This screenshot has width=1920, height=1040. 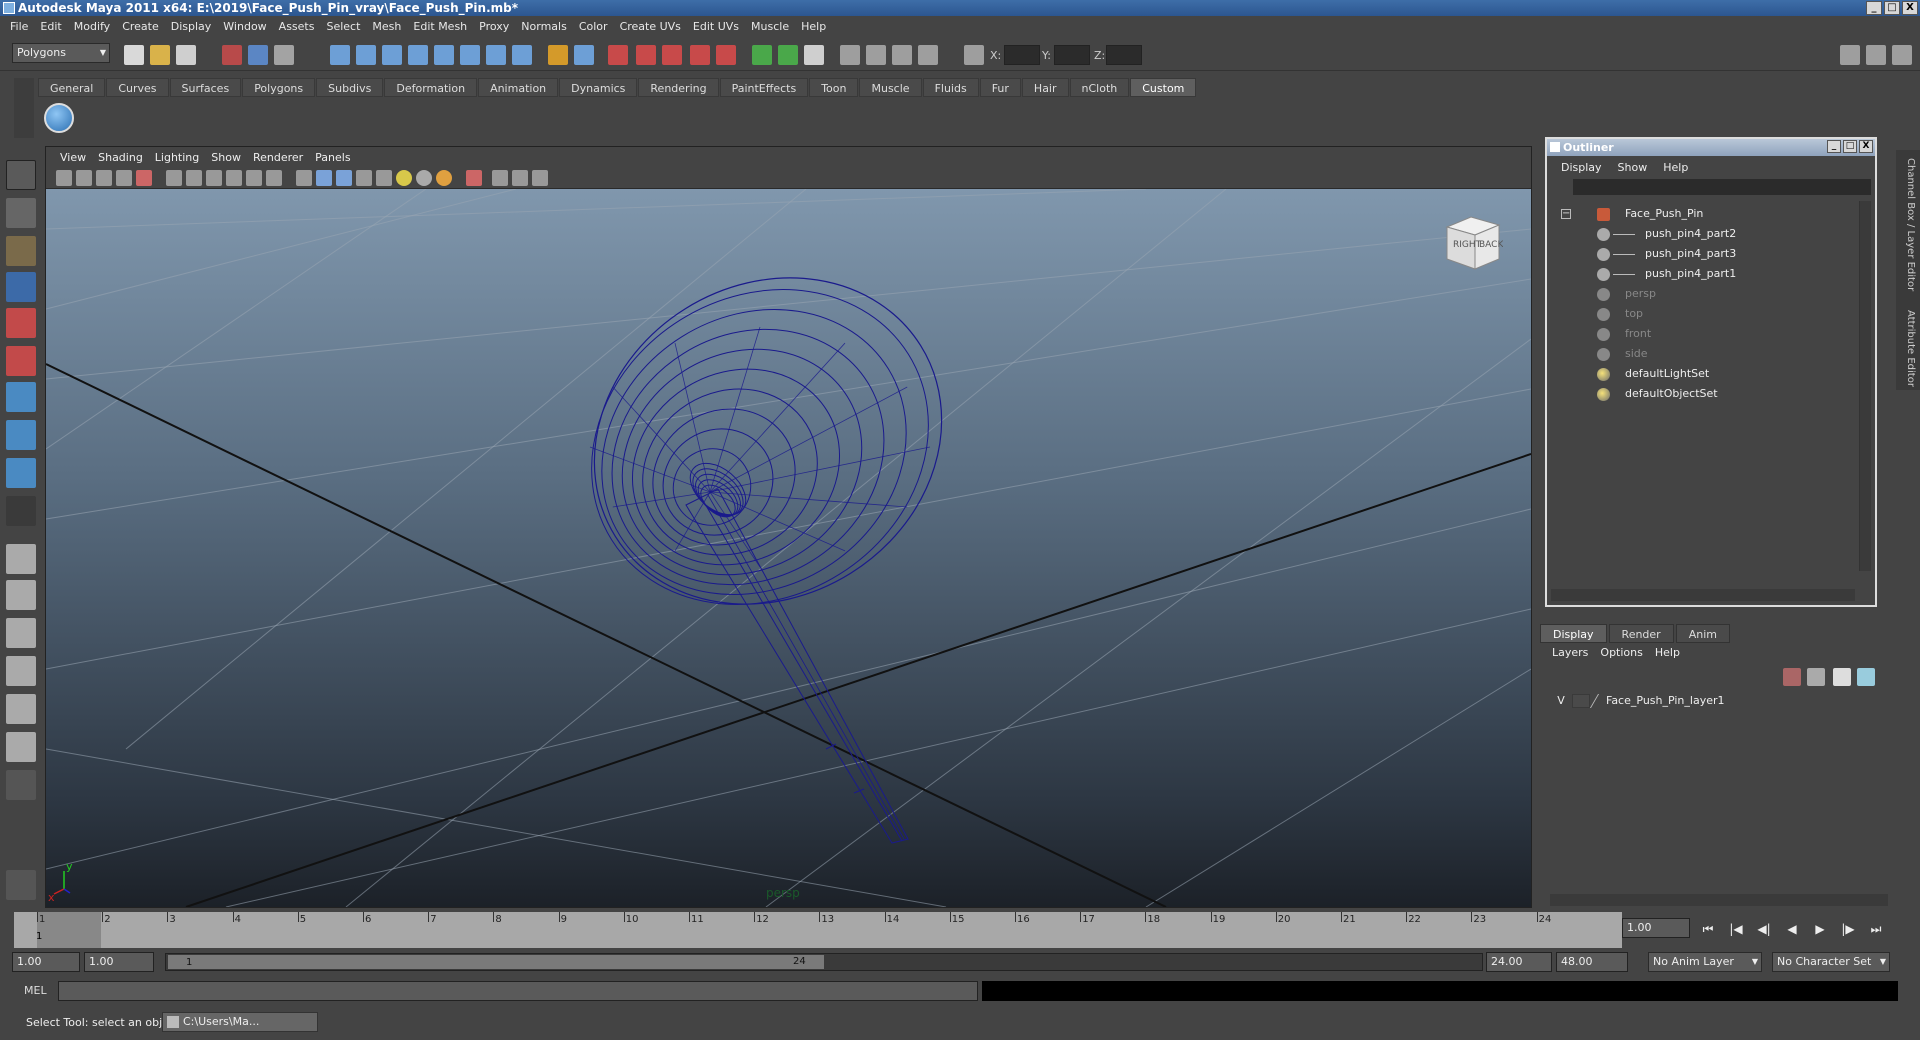 What do you see at coordinates (226, 157) in the screenshot?
I see `viewport-menu-show: Show` at bounding box center [226, 157].